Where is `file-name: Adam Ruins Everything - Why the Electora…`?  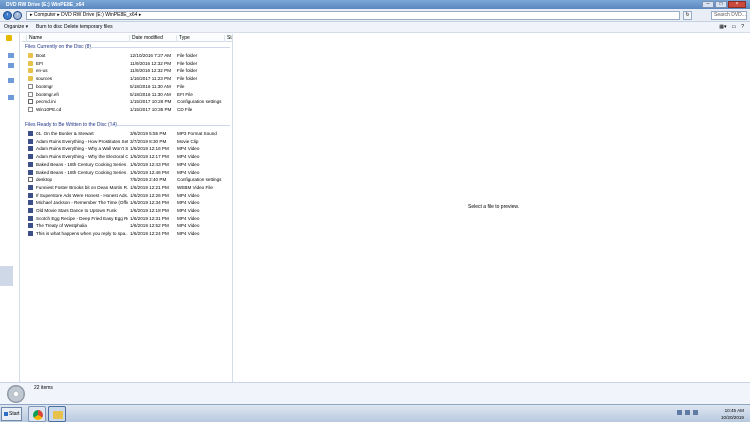
file-name: Adam Ruins Everything - Why the Electora… is located at coordinates (82, 157).